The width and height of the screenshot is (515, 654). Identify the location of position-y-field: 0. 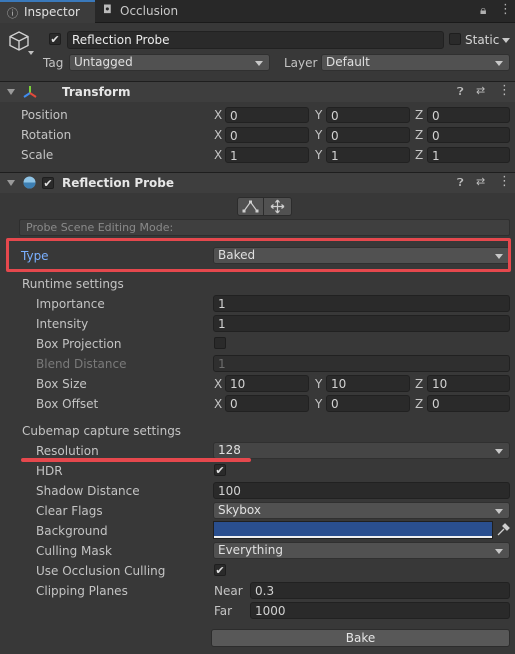
(368, 115).